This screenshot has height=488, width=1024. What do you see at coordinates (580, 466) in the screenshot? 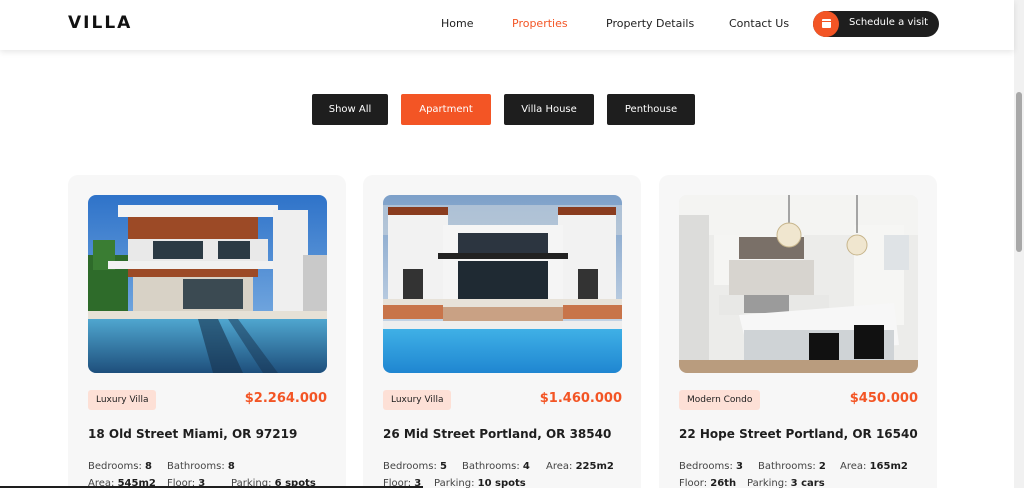
I see `spec-area: Area: 225m2` at bounding box center [580, 466].